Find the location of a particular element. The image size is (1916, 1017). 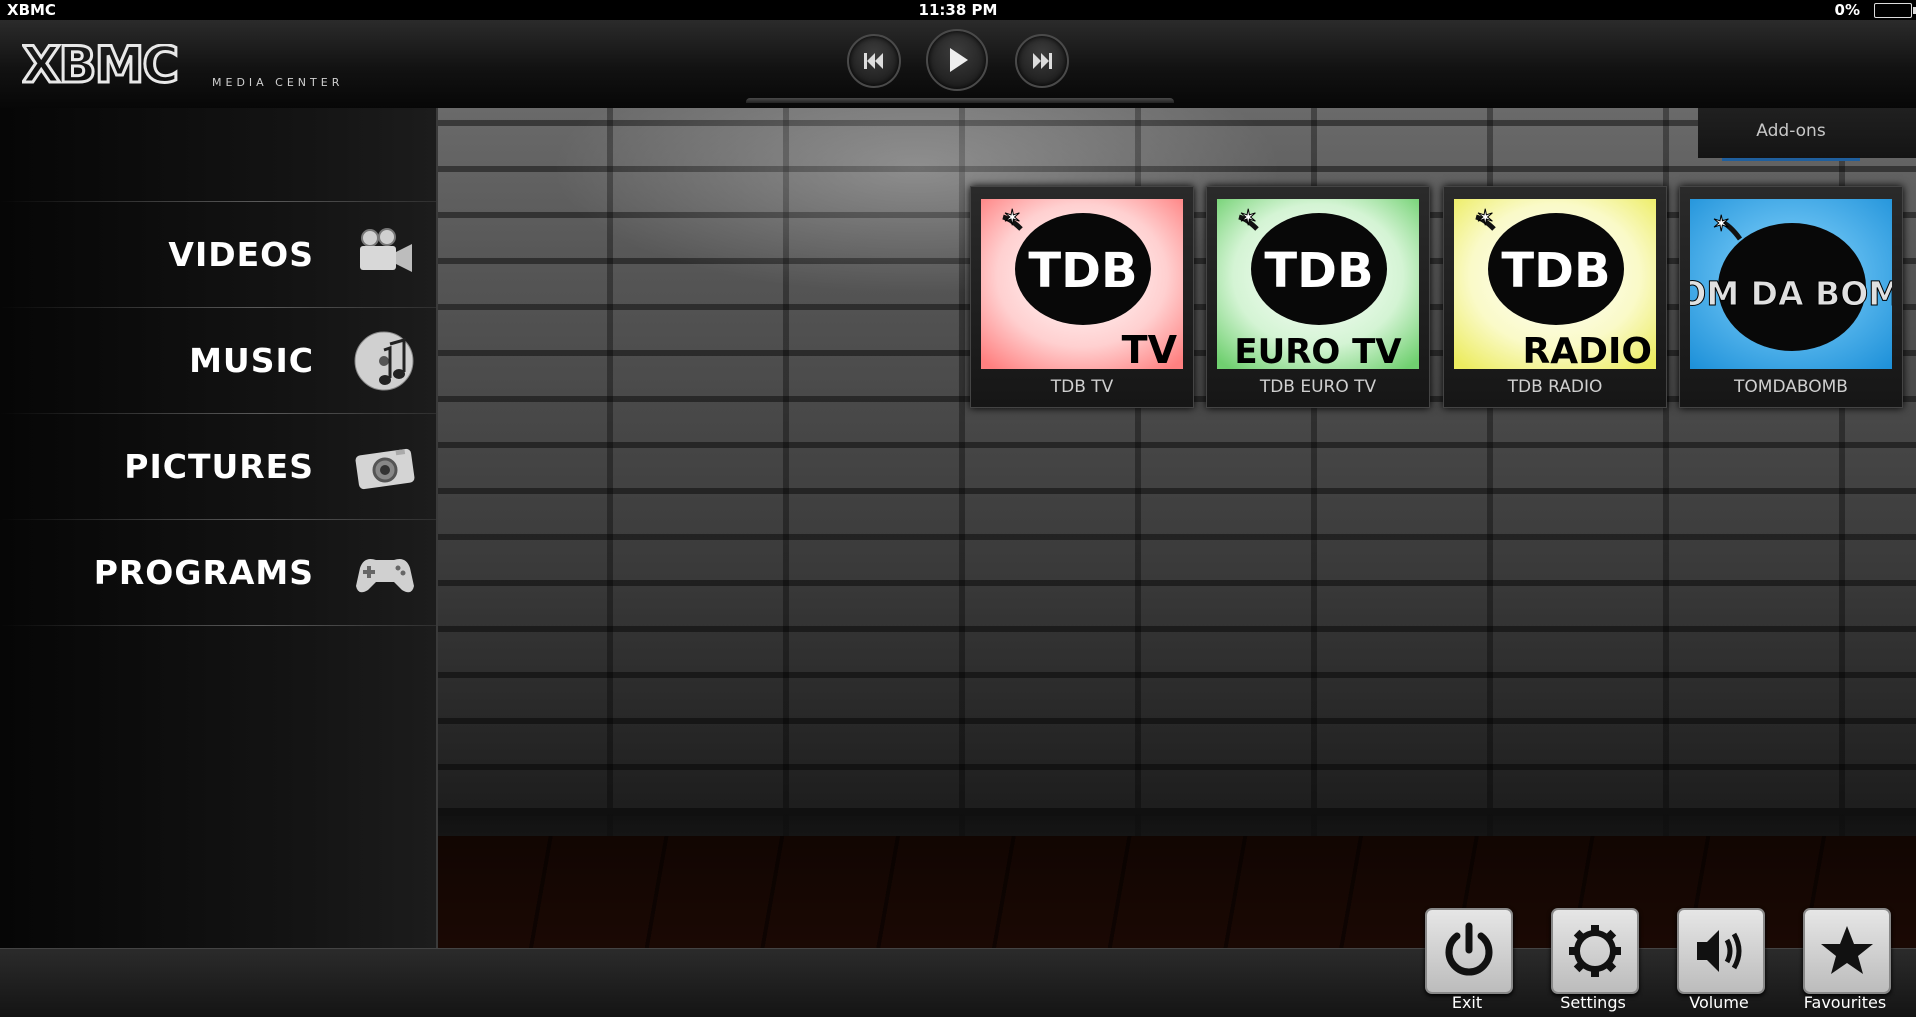

gear-icon is located at coordinates (1595, 951).